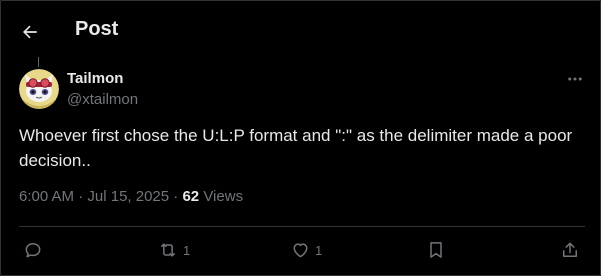 The width and height of the screenshot is (601, 276). What do you see at coordinates (319, 250) in the screenshot?
I see `like-count: 1` at bounding box center [319, 250].